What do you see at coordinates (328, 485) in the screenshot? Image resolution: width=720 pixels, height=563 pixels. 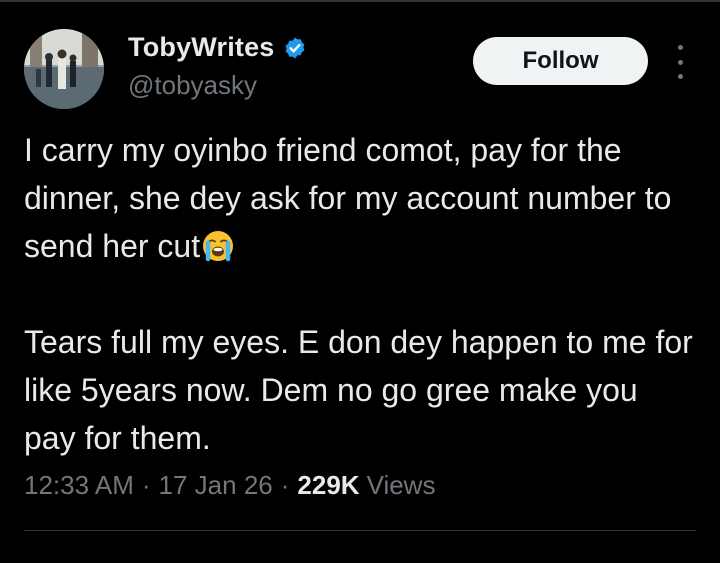 I see `views-count: 229K` at bounding box center [328, 485].